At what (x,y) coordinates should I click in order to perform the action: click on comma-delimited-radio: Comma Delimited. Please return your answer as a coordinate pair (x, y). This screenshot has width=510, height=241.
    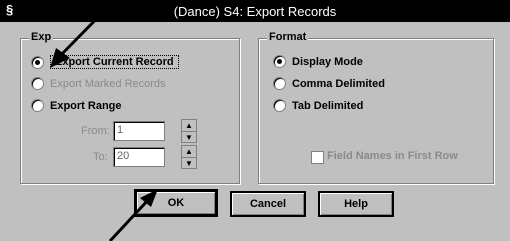
    Looking at the image, I should click on (329, 83).